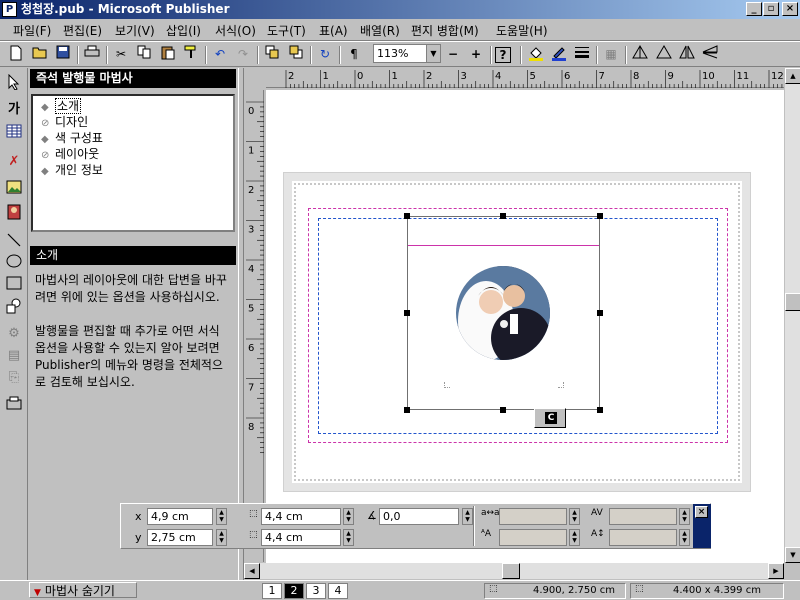  Describe the element at coordinates (135, 30) in the screenshot. I see `menu-view: 보기(V)` at that location.